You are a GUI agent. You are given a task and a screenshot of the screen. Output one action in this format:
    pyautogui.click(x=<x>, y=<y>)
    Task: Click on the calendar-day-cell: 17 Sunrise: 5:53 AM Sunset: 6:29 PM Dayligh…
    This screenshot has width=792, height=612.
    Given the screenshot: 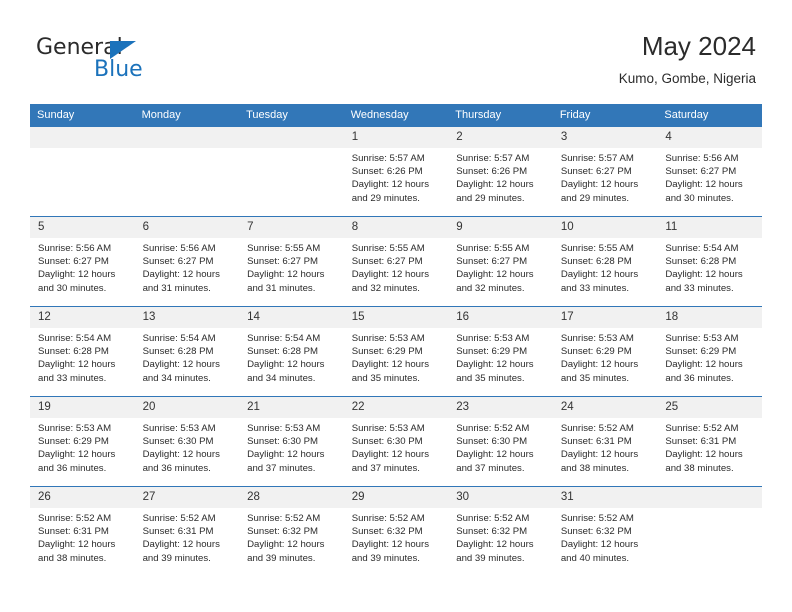 What is the action you would take?
    pyautogui.click(x=605, y=351)
    